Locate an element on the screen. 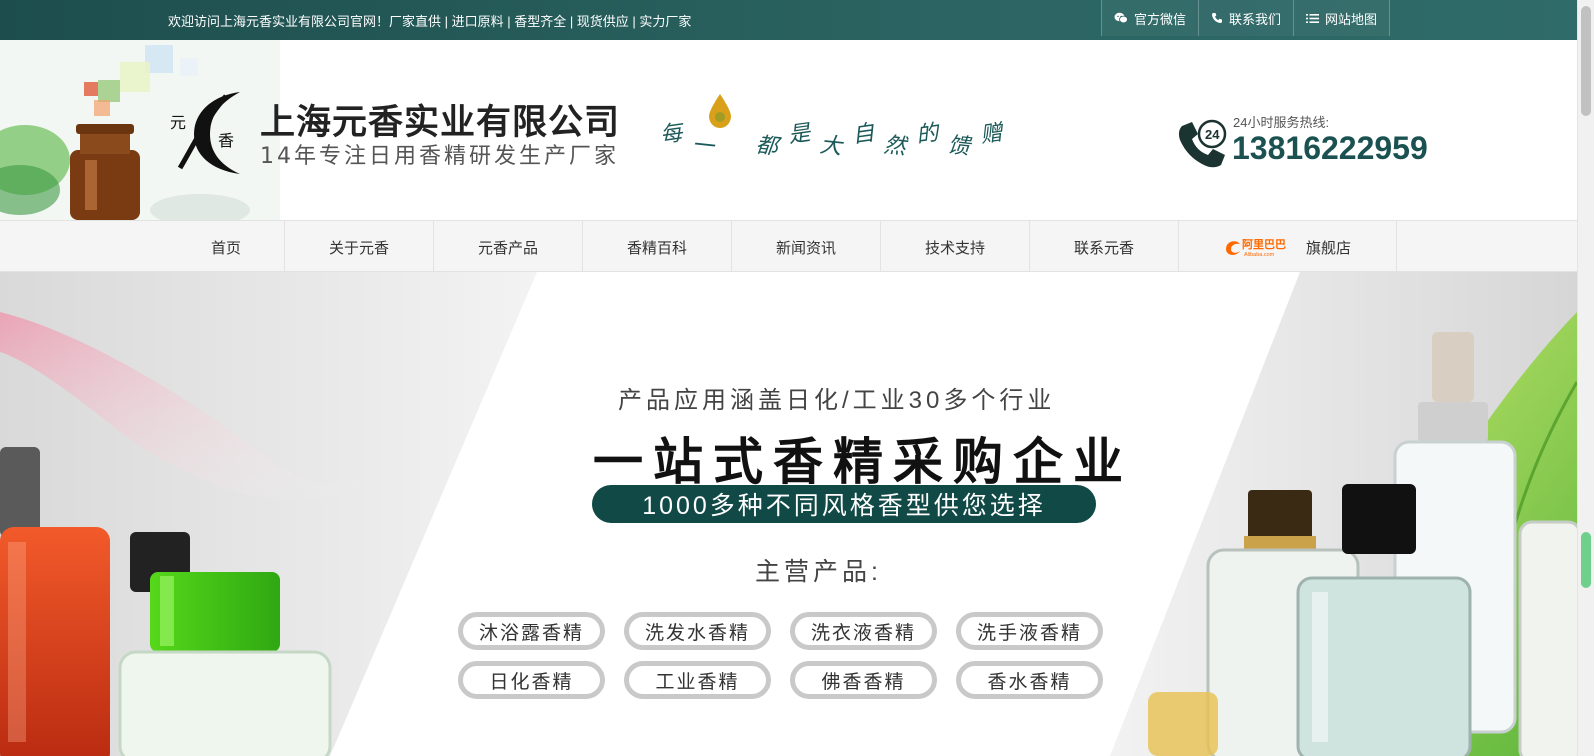 The image size is (1594, 756). company-logo: 元 香 is located at coordinates (209, 132).